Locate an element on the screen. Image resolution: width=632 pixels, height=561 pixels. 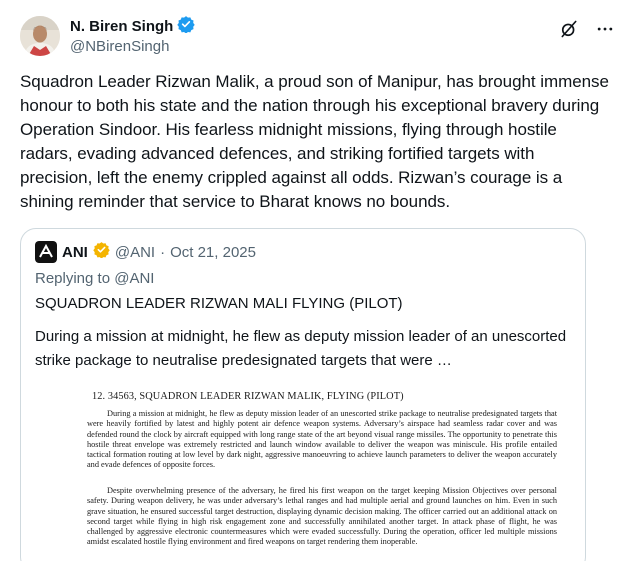
quote-date: Oct 21, 2025 is located at coordinates (213, 252).